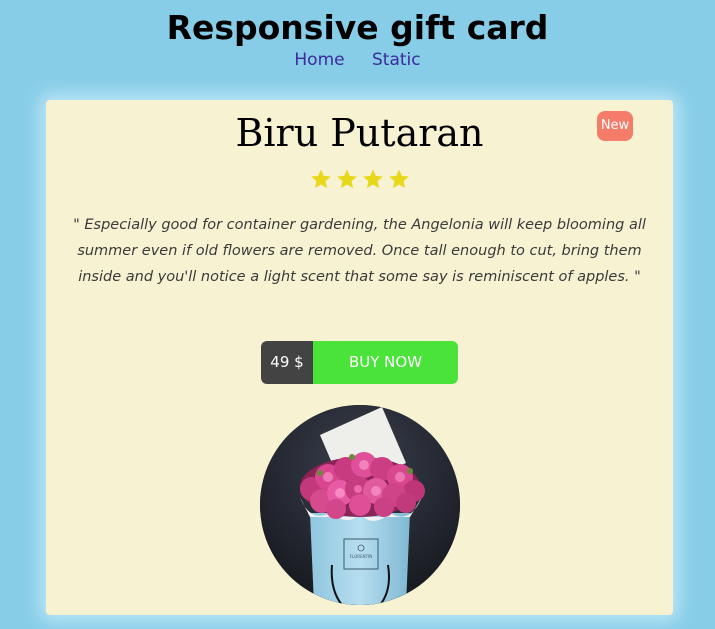  I want to click on rating-stars, so click(359, 181).